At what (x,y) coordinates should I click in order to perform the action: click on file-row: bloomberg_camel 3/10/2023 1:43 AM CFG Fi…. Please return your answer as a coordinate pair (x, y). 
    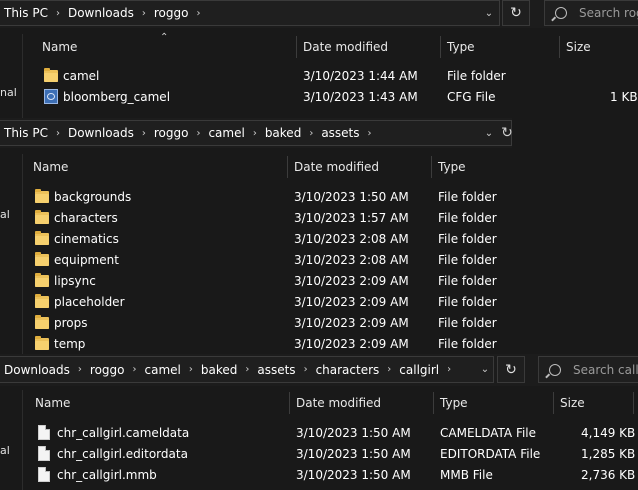
    Looking at the image, I should click on (331, 96).